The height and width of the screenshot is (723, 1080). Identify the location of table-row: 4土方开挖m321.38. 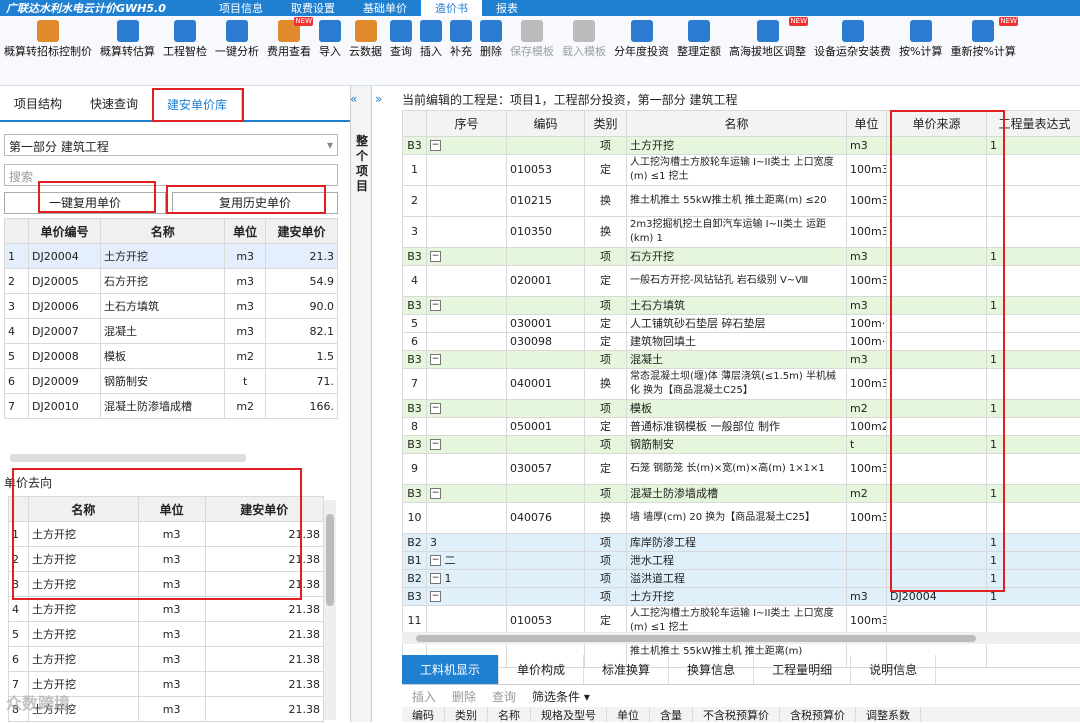
(166, 609).